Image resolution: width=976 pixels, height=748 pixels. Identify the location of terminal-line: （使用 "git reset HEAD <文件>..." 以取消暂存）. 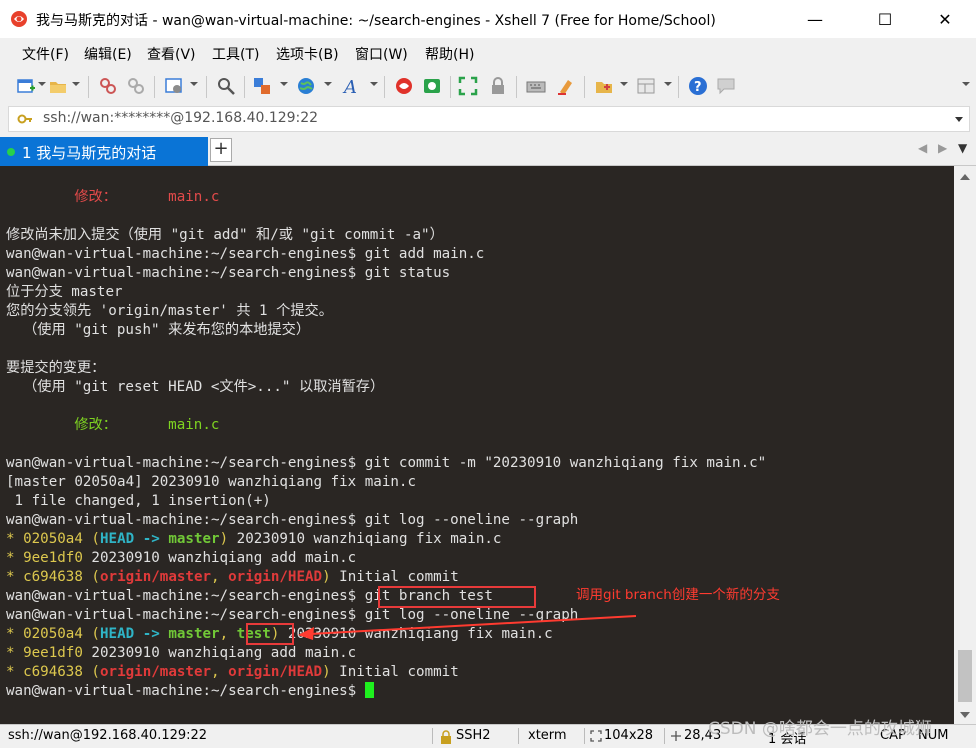
(386, 387).